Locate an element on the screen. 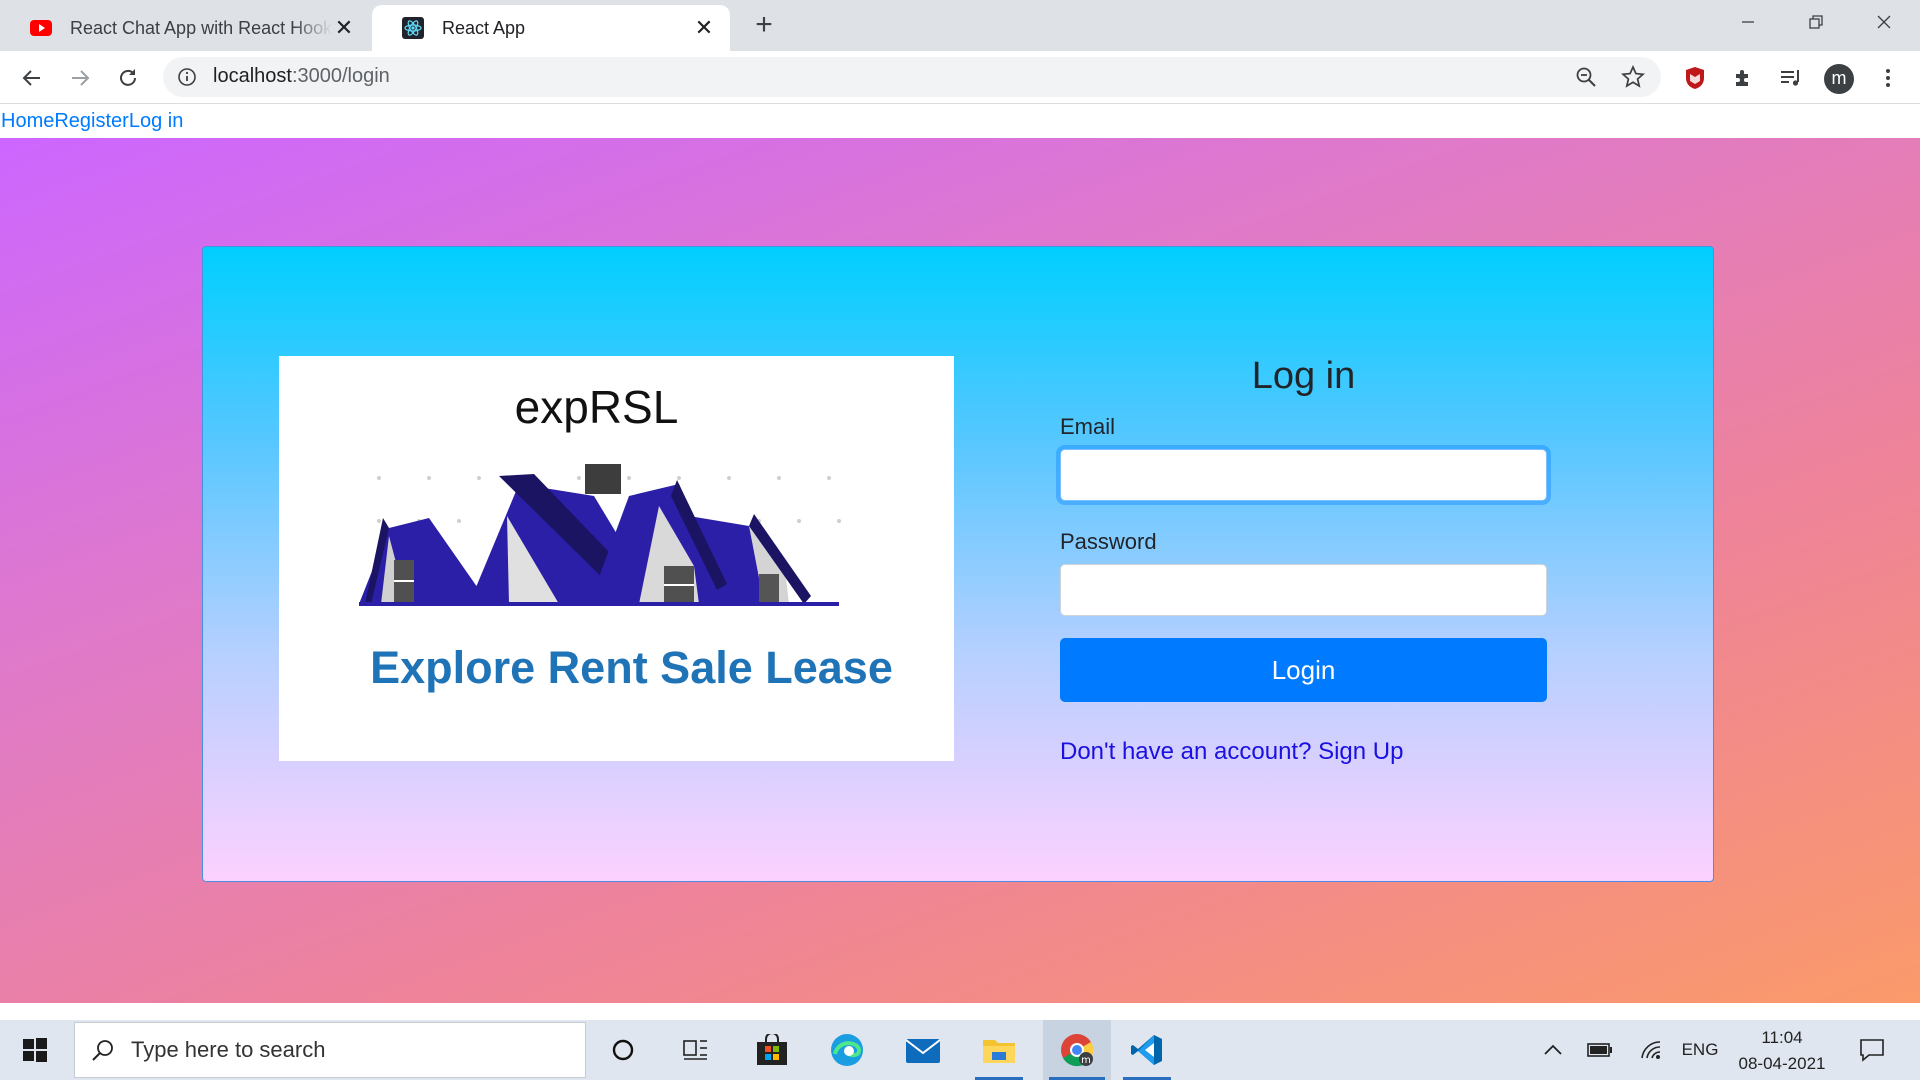  minimize-icon is located at coordinates (1748, 22).